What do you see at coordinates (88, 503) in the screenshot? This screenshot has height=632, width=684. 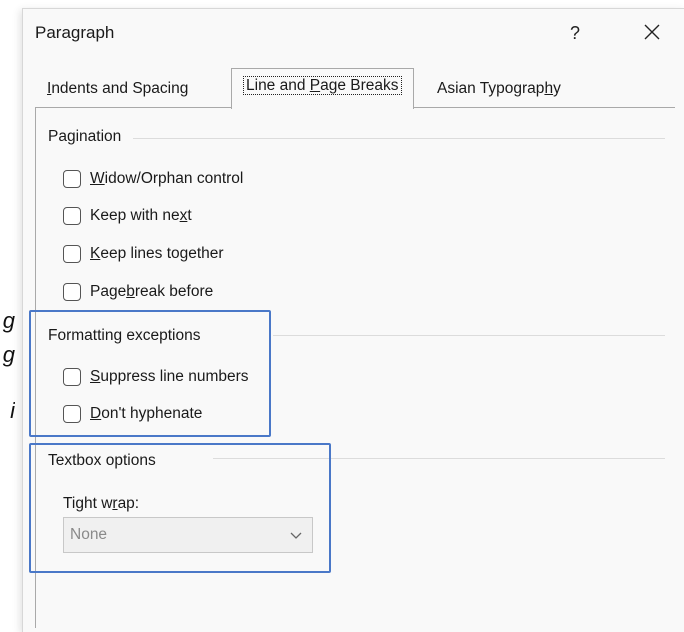 I see `field-label-part: Tight w` at bounding box center [88, 503].